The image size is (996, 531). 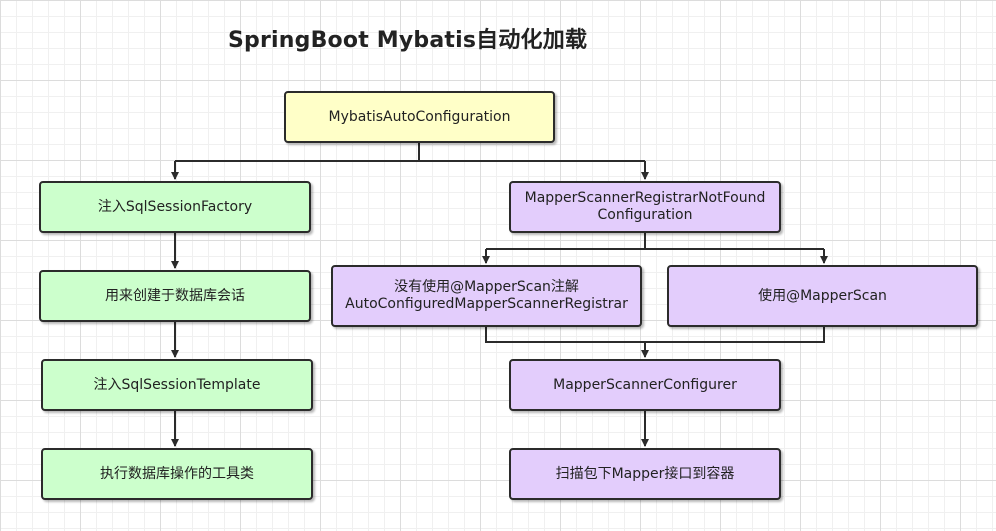 I want to click on node-use-mapperscan: 使用@MapperScan, so click(x=822, y=296).